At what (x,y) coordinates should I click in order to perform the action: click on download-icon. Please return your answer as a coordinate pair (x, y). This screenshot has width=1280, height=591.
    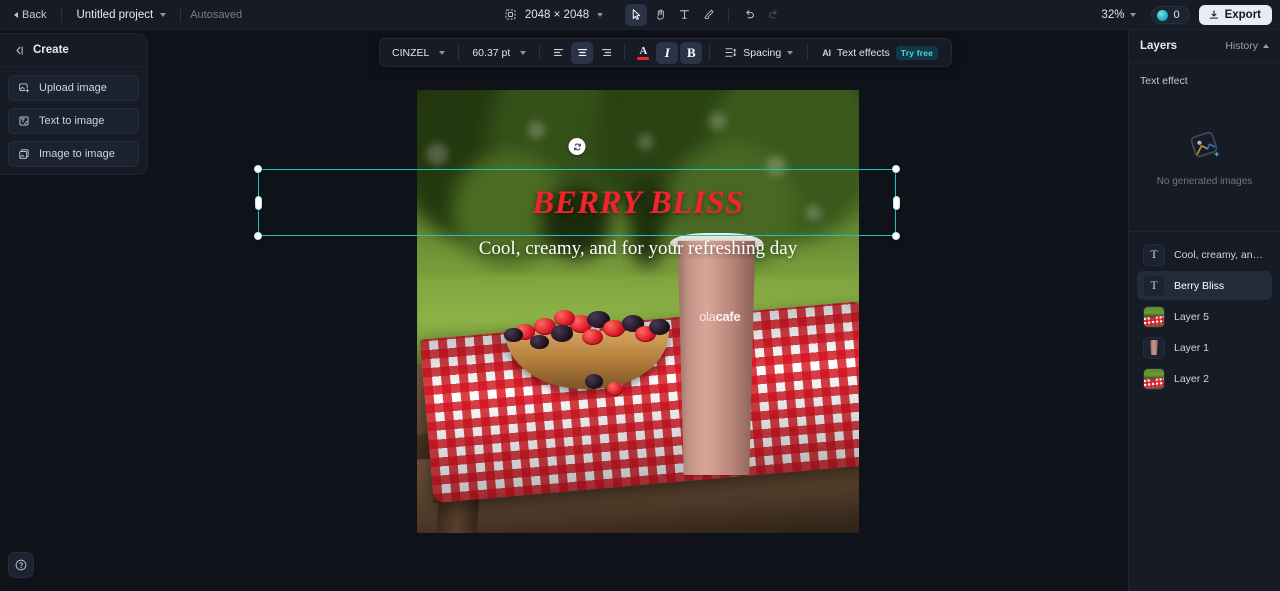
    Looking at the image, I should click on (1213, 14).